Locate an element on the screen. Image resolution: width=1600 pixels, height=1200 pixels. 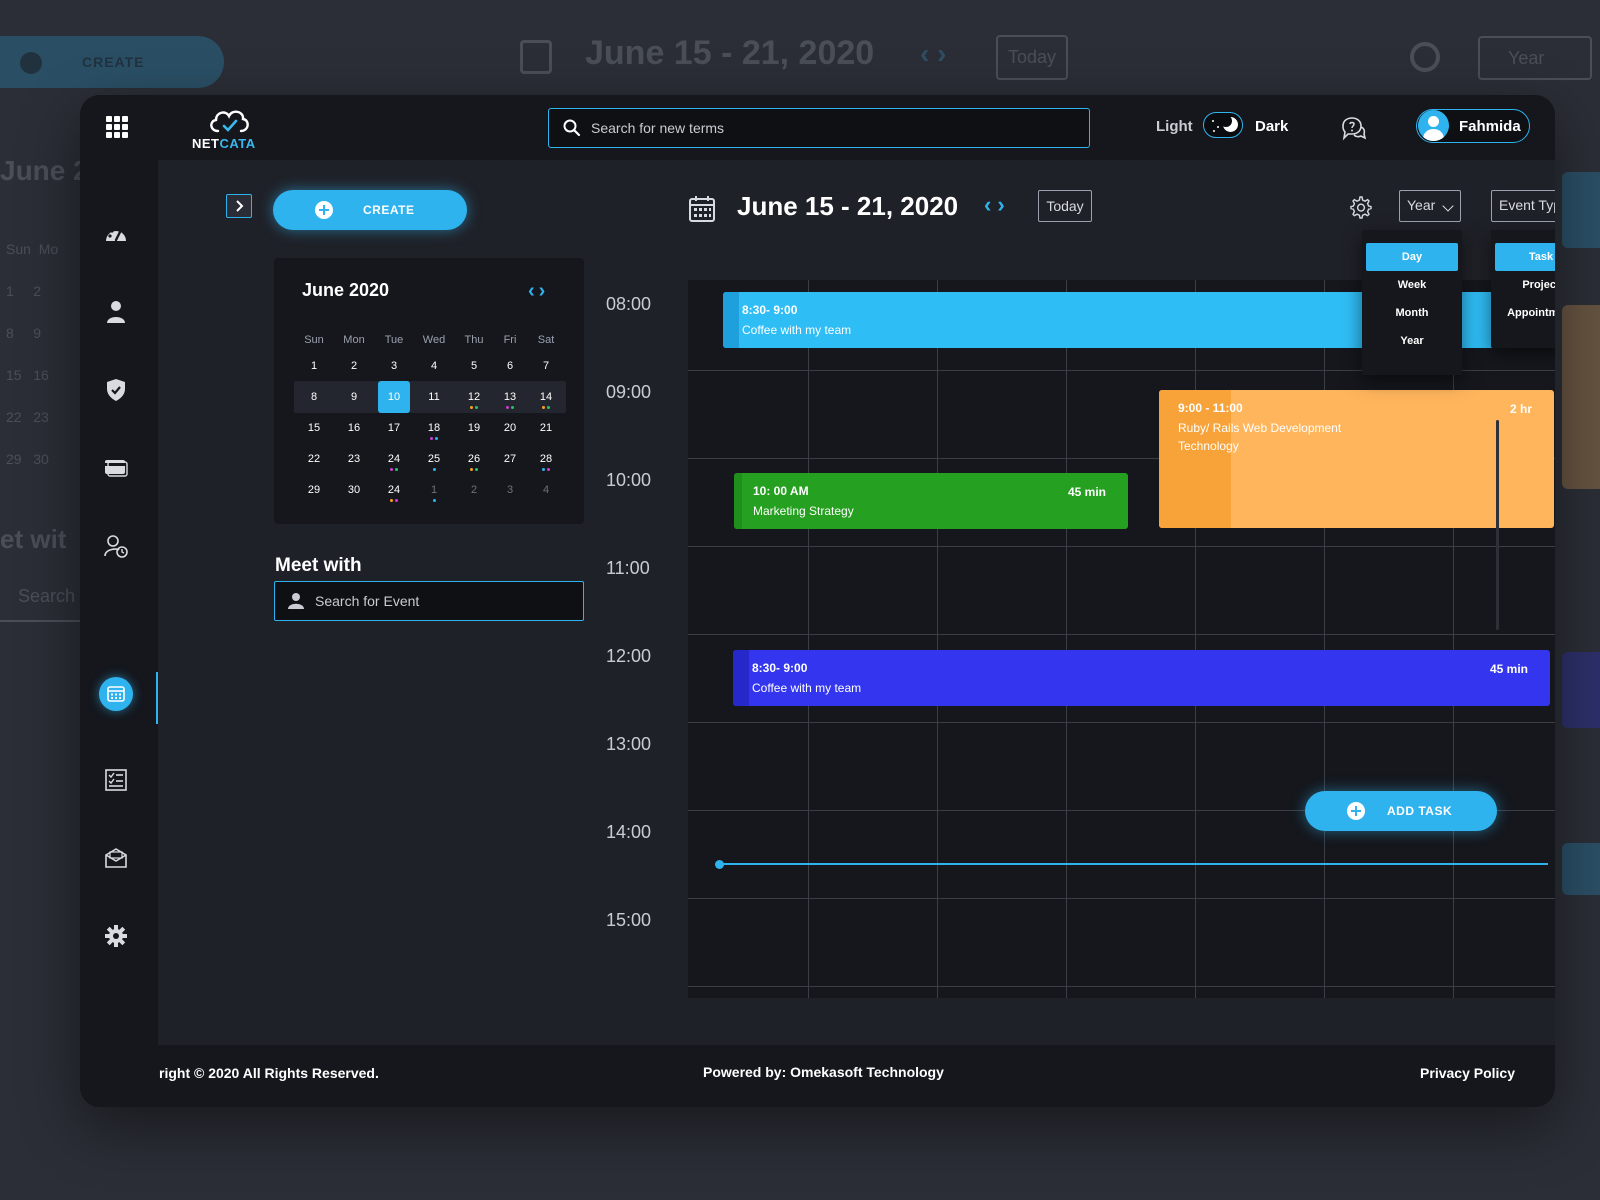
calendar-day: 5 is located at coordinates (474, 366).